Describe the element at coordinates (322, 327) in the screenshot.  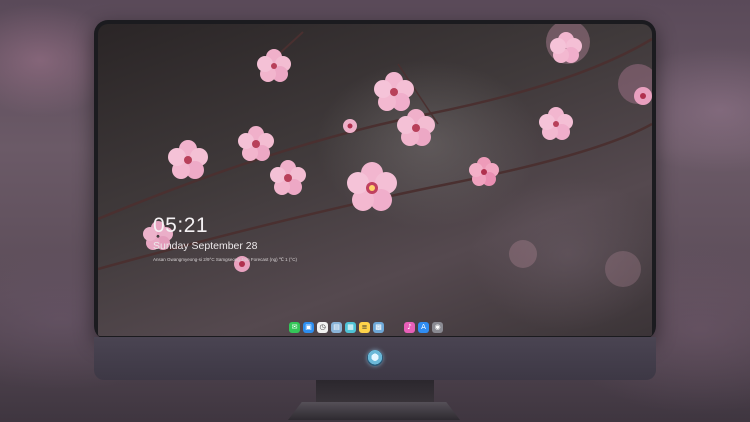
I see `clock-app-icon: ◷` at that location.